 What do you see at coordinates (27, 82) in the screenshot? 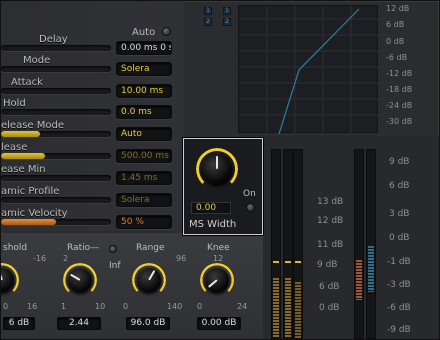
I see `attack-label: Attack` at bounding box center [27, 82].